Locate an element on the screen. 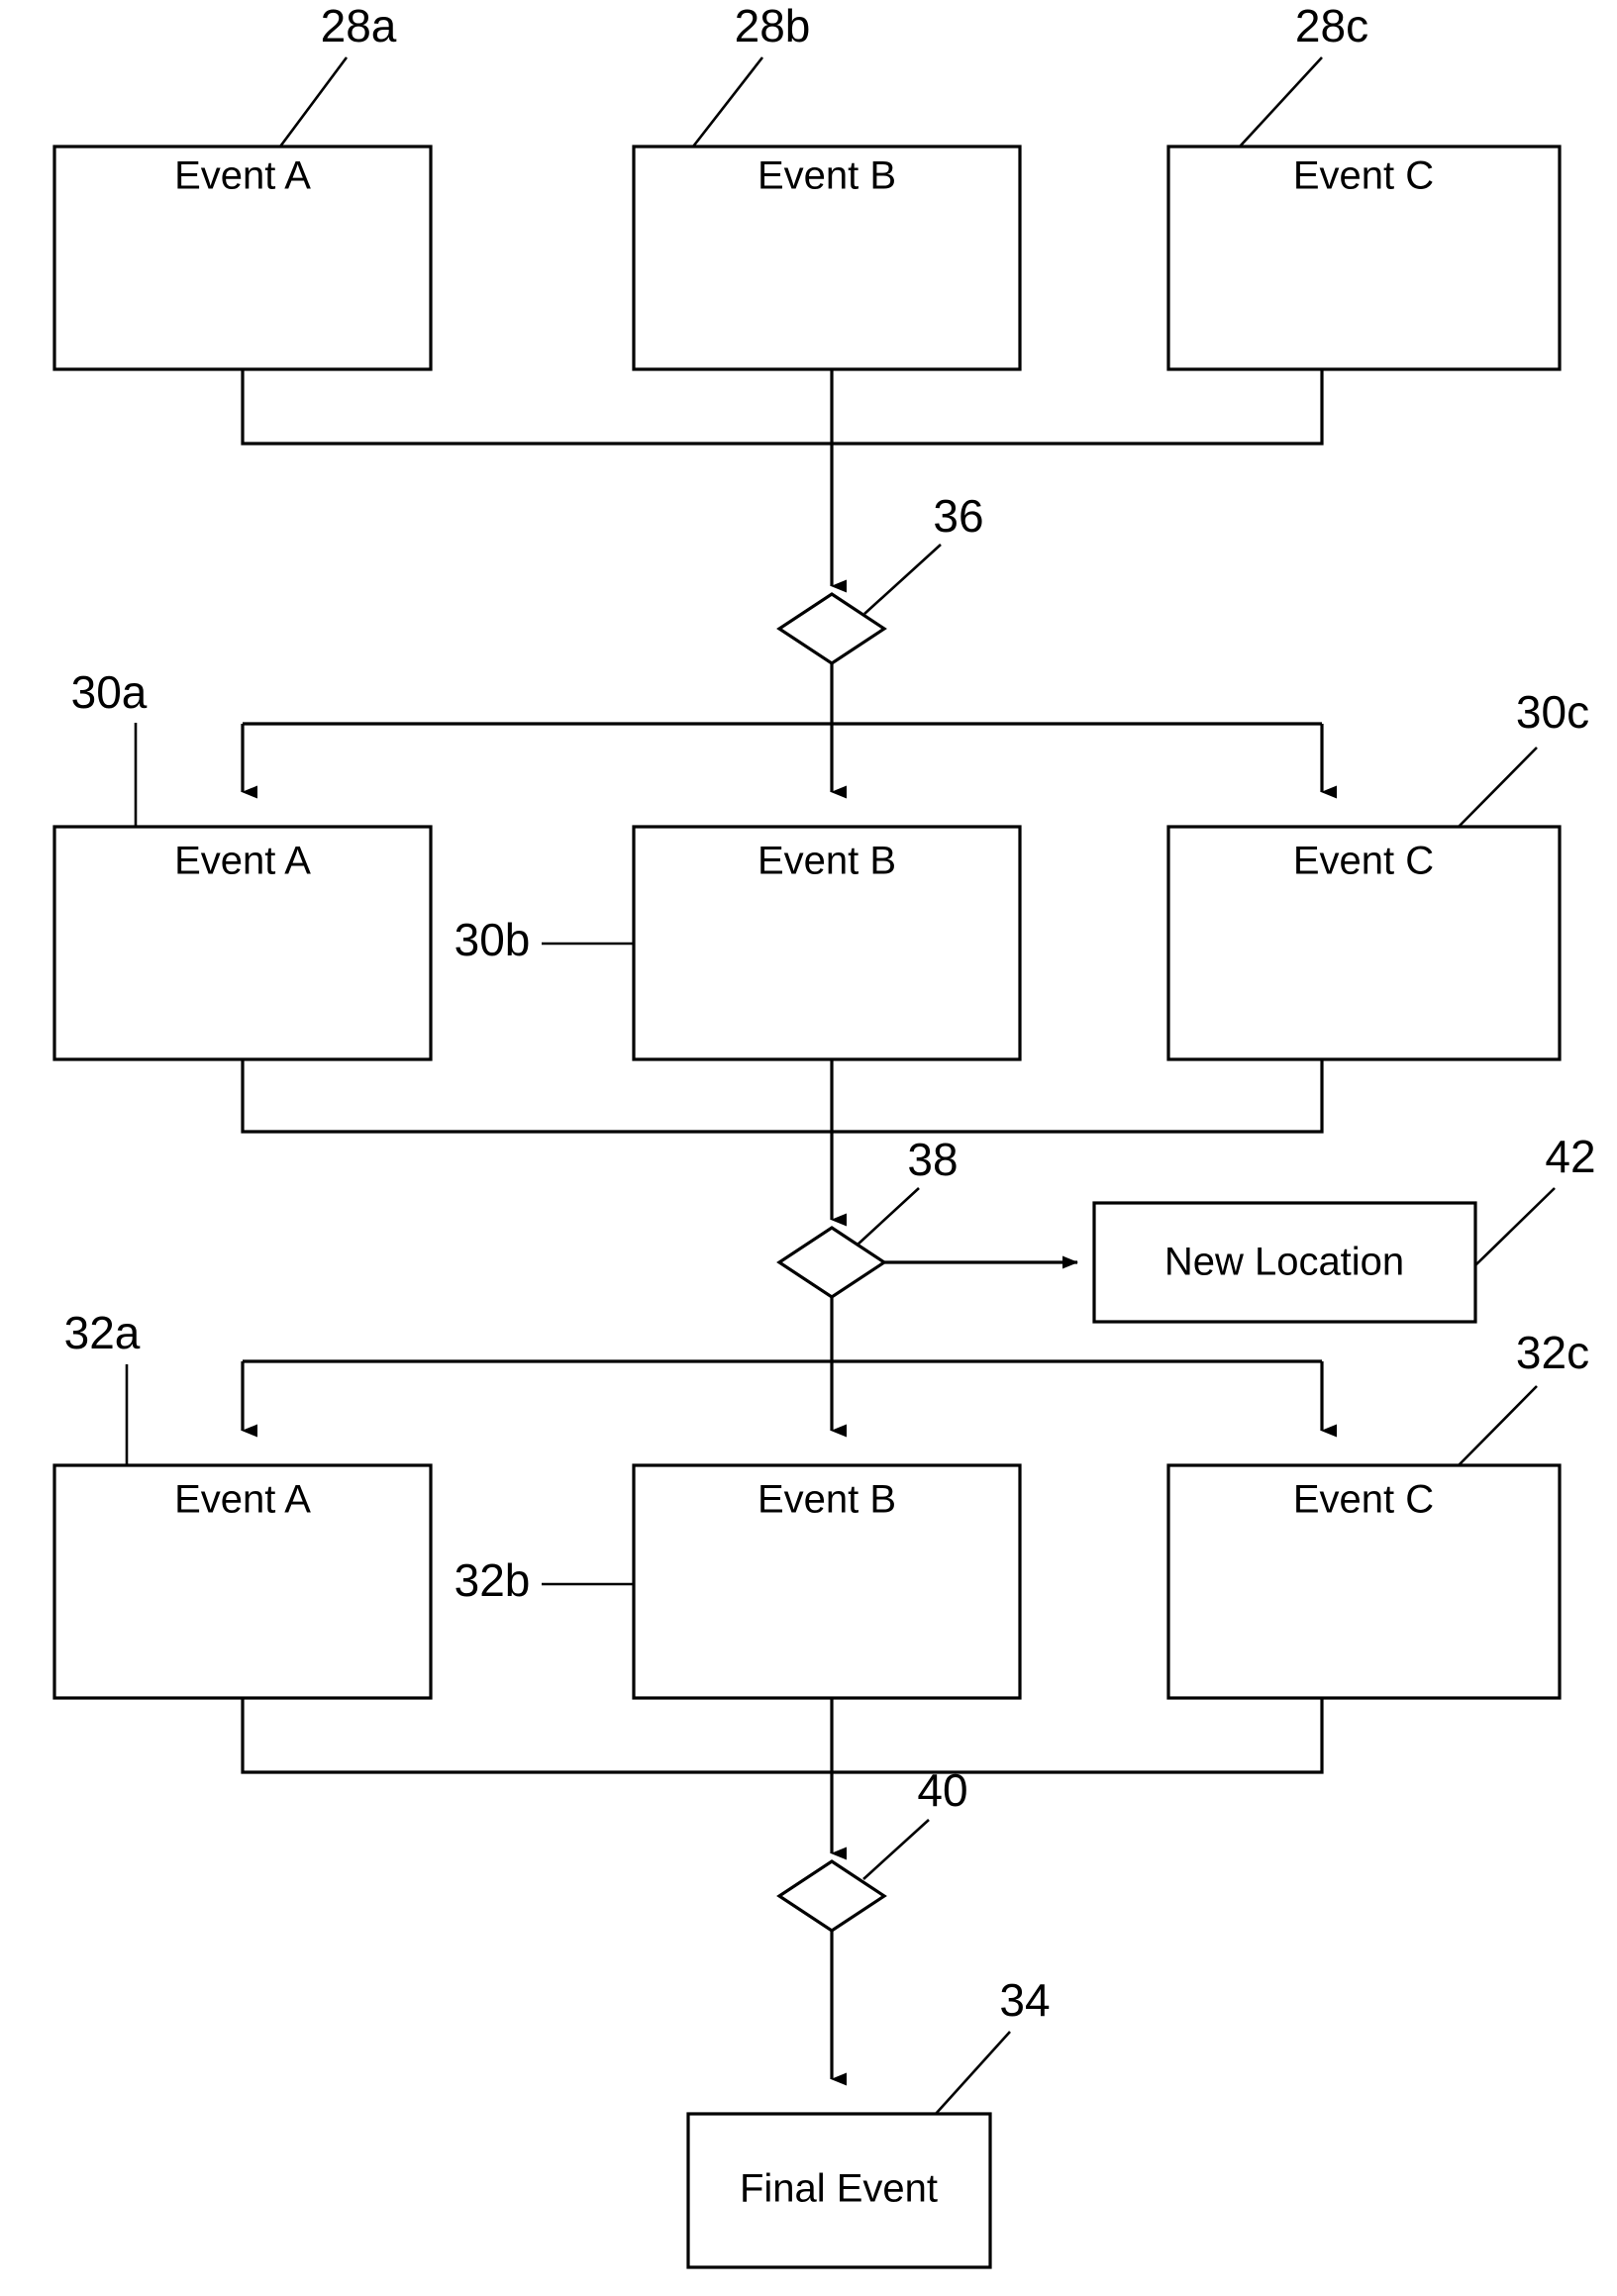 This screenshot has width=1617, height=2296. node-32b: Event B is located at coordinates (827, 1582).